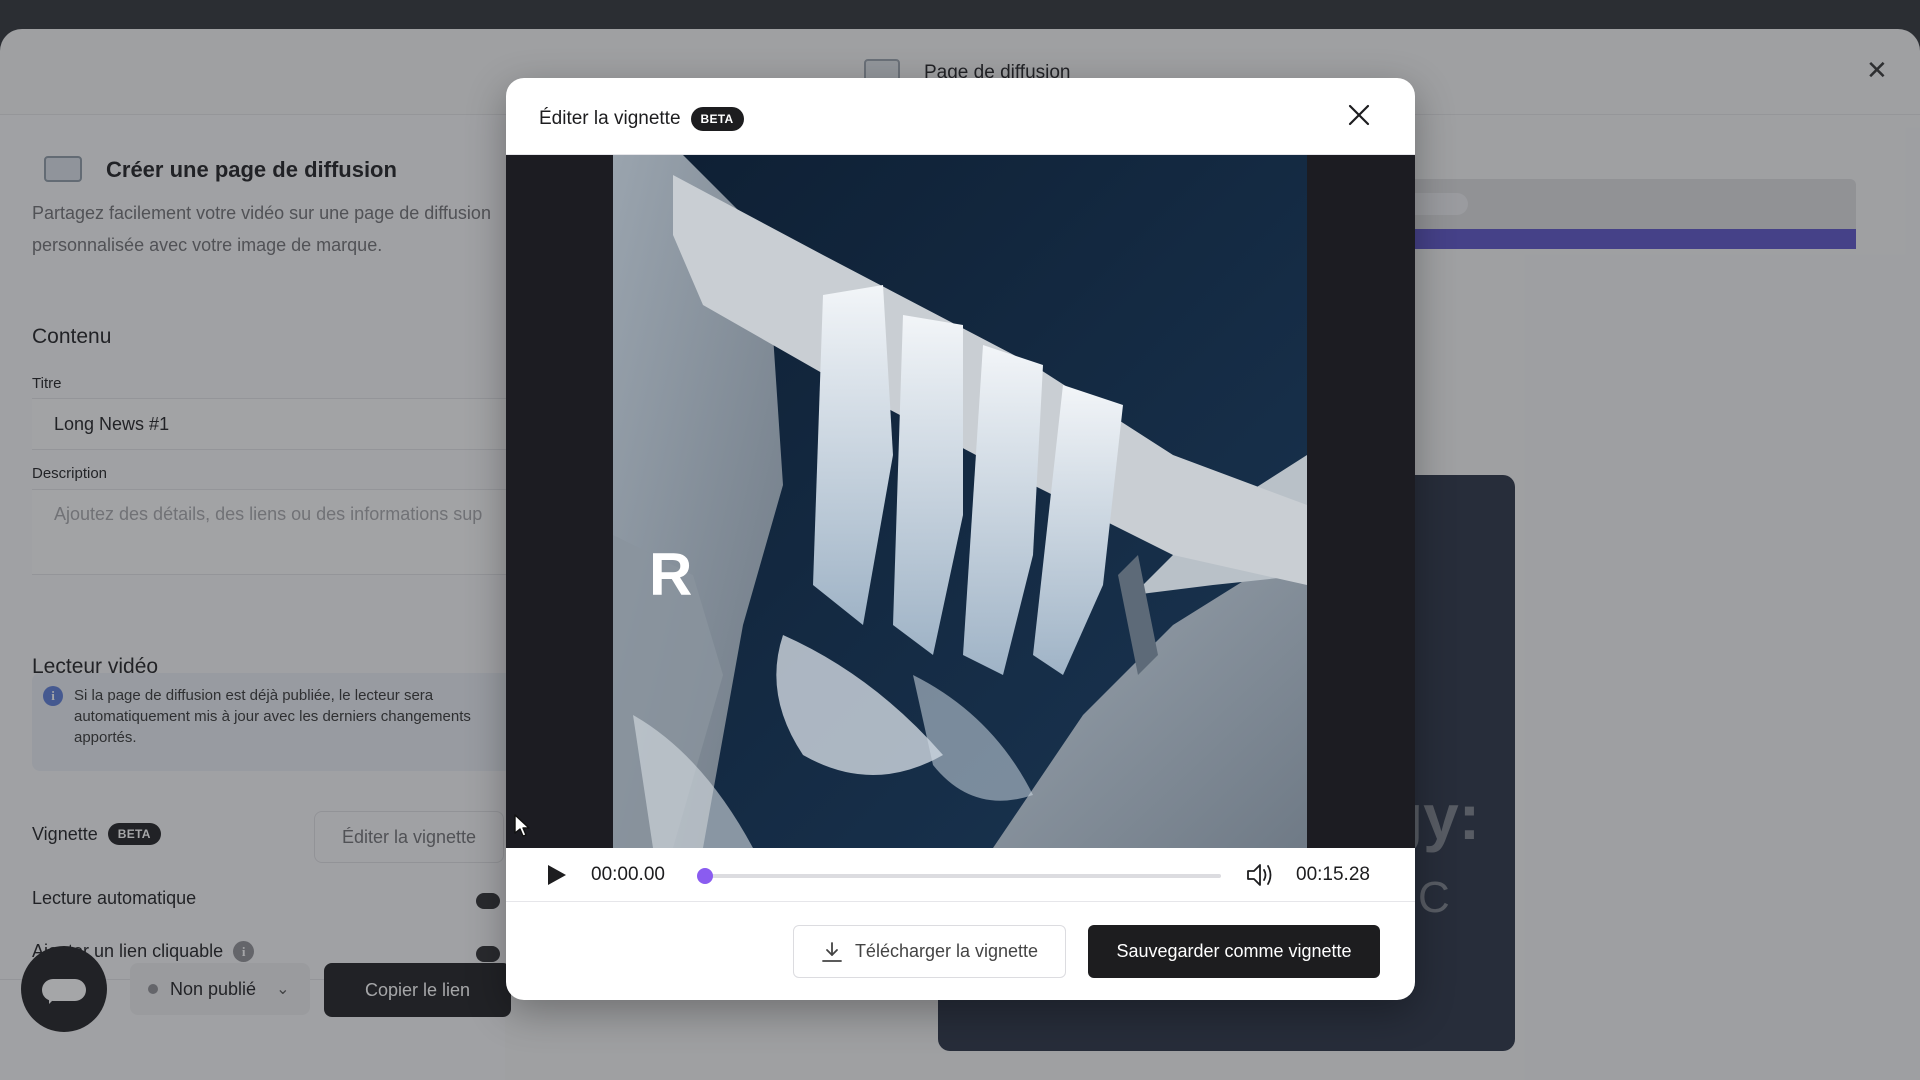  What do you see at coordinates (960, 116) in the screenshot?
I see `modal-header: Éditer la vignette BETA` at bounding box center [960, 116].